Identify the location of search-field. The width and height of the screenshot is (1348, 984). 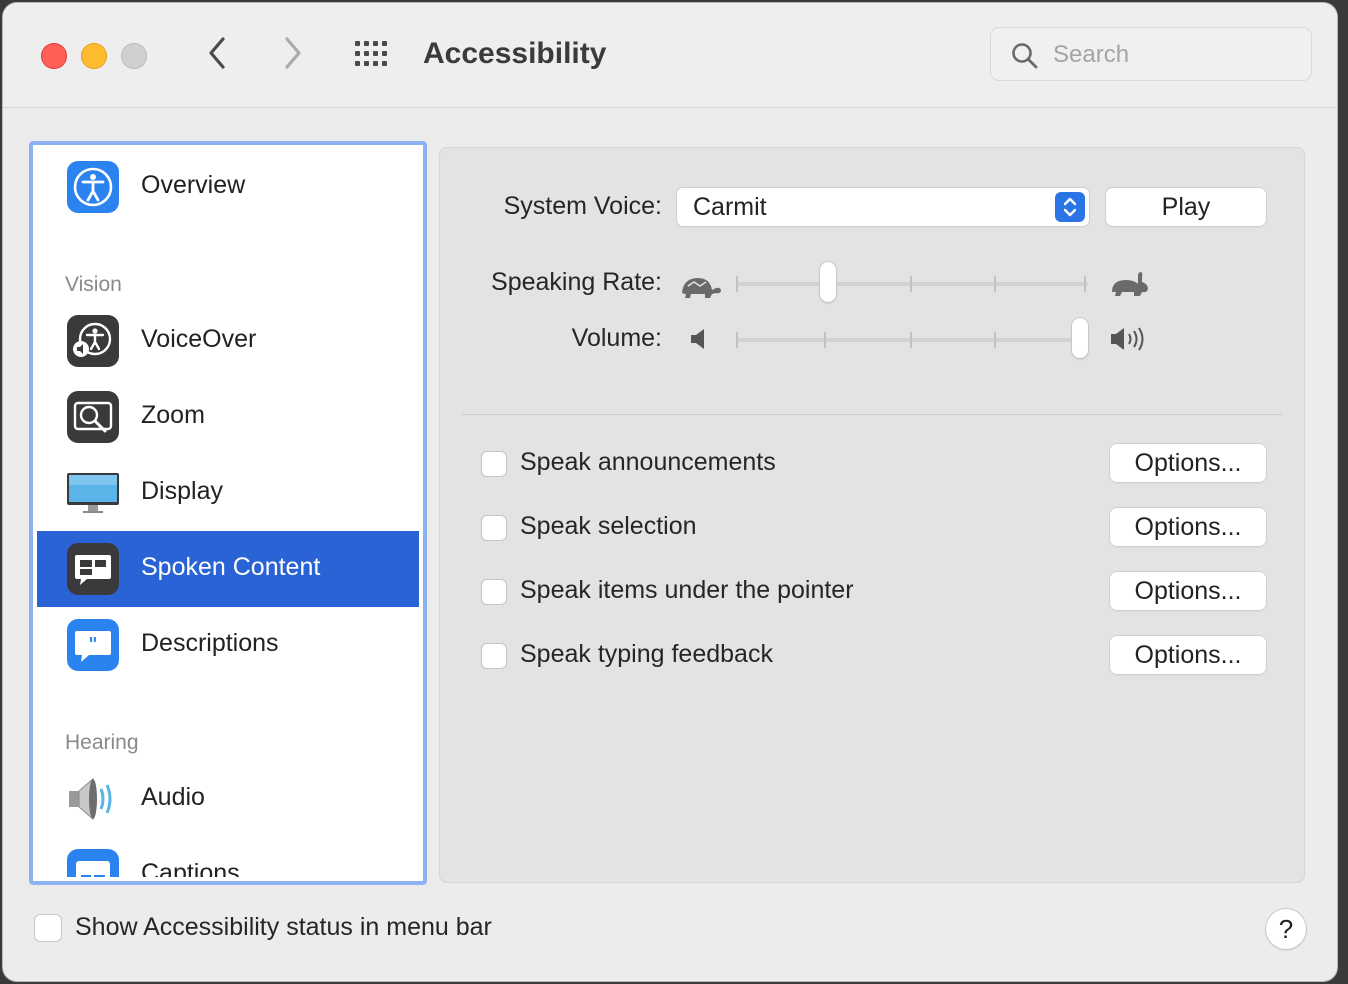
(1151, 54).